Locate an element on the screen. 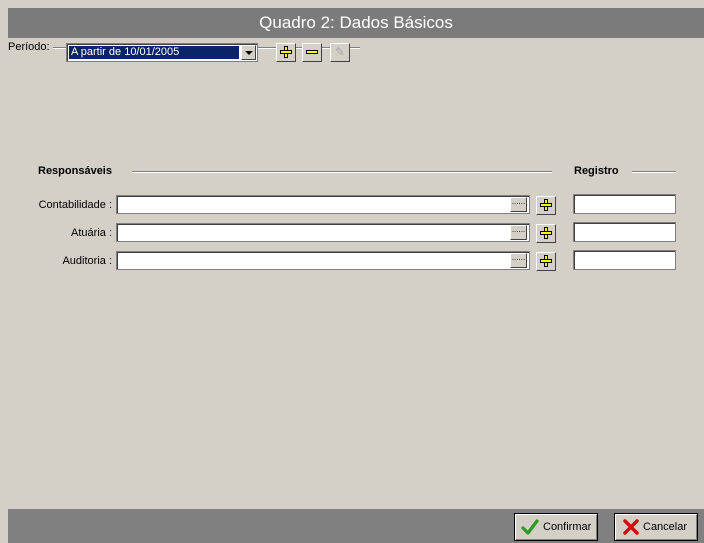 This screenshot has width=704, height=543. add-periodo-button is located at coordinates (286, 52).